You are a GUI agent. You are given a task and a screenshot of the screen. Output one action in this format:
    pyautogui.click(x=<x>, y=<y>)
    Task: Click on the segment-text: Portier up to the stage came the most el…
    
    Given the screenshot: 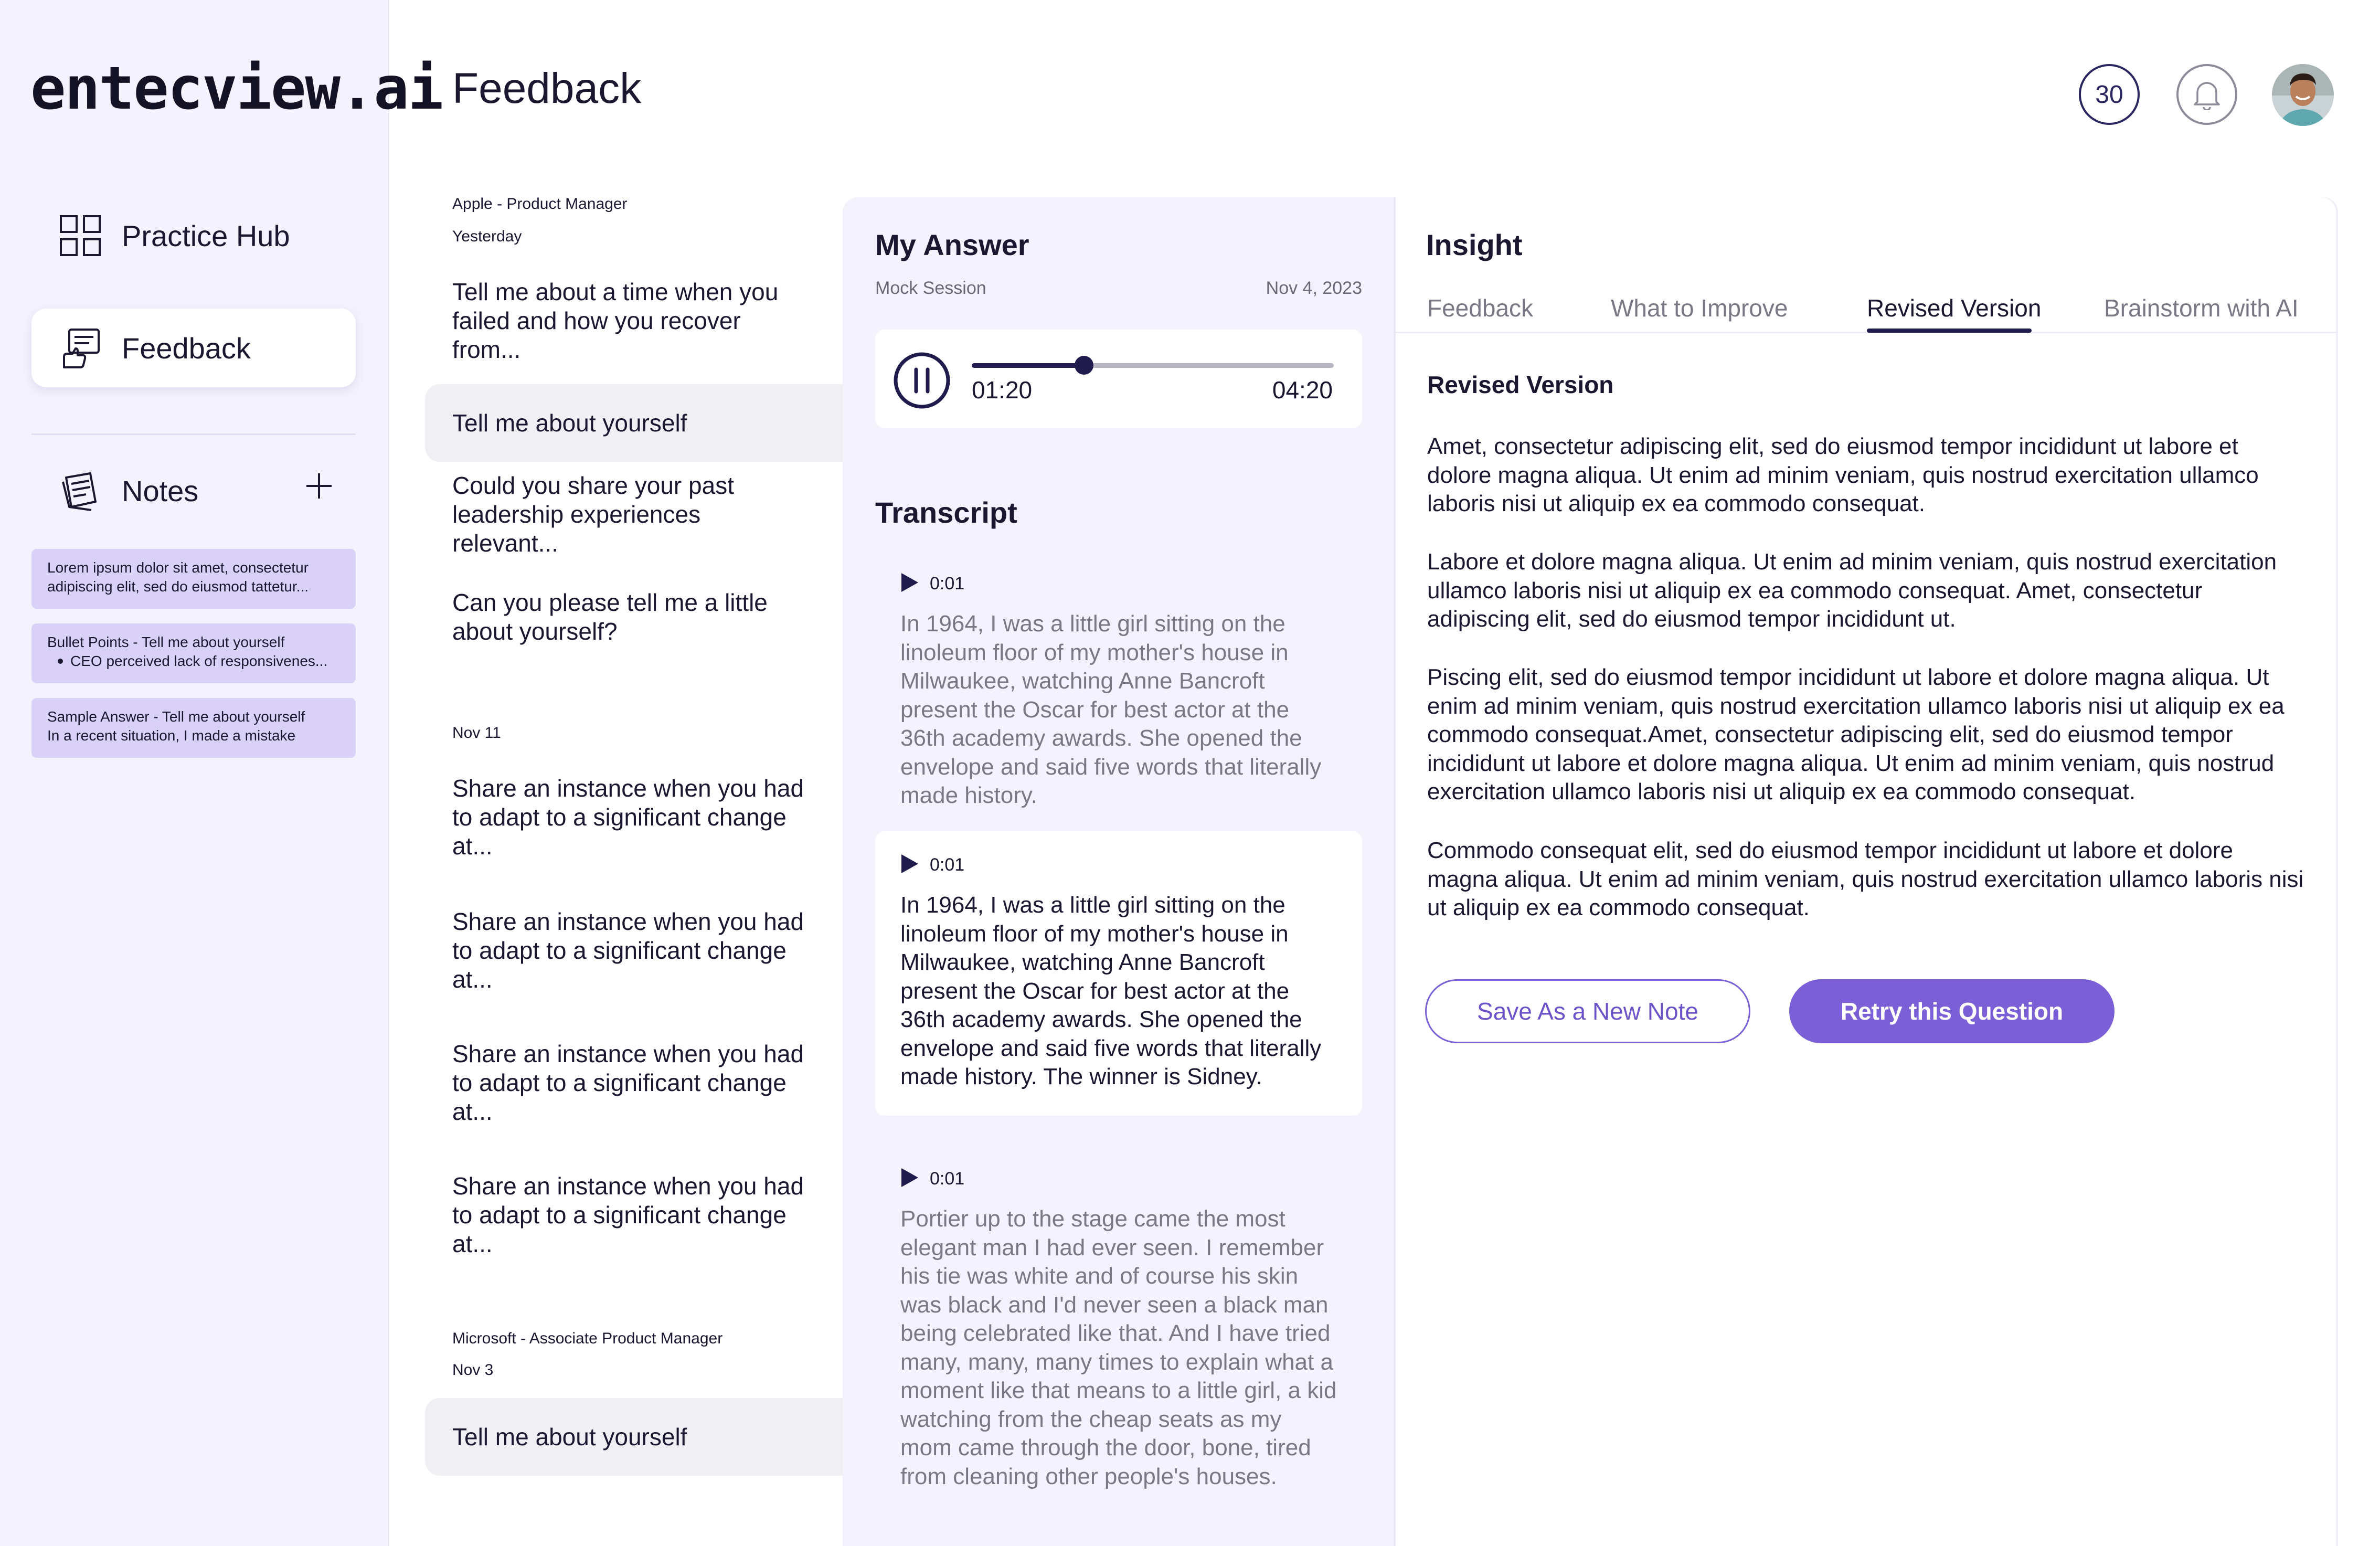 What is the action you would take?
    pyautogui.click(x=1118, y=1347)
    